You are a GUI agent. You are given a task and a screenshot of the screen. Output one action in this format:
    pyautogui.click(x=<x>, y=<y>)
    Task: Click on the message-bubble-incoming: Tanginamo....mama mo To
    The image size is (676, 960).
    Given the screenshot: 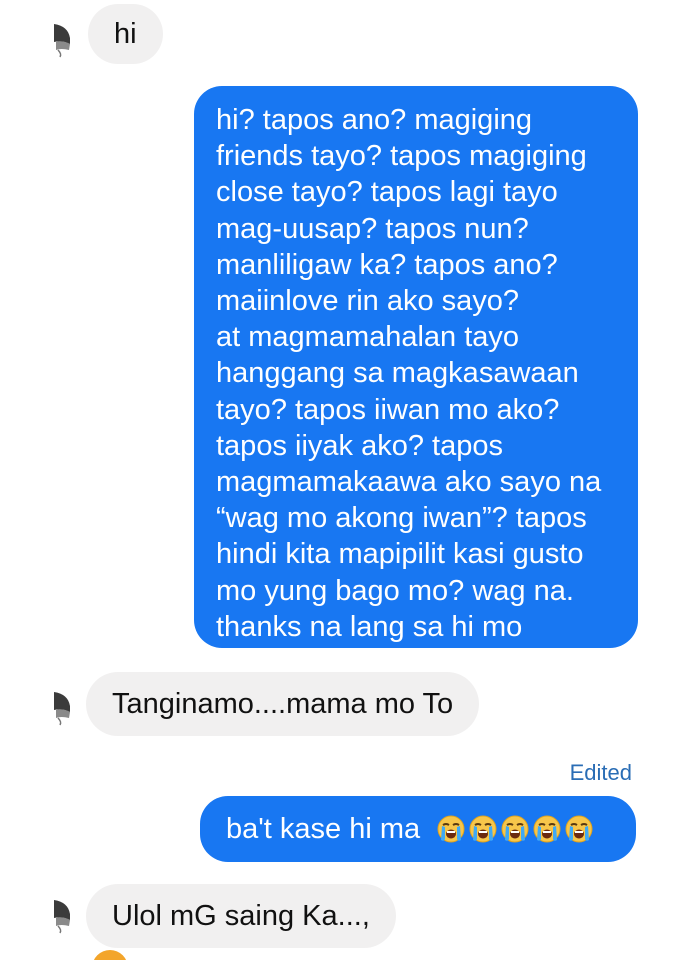 What is the action you would take?
    pyautogui.click(x=283, y=704)
    